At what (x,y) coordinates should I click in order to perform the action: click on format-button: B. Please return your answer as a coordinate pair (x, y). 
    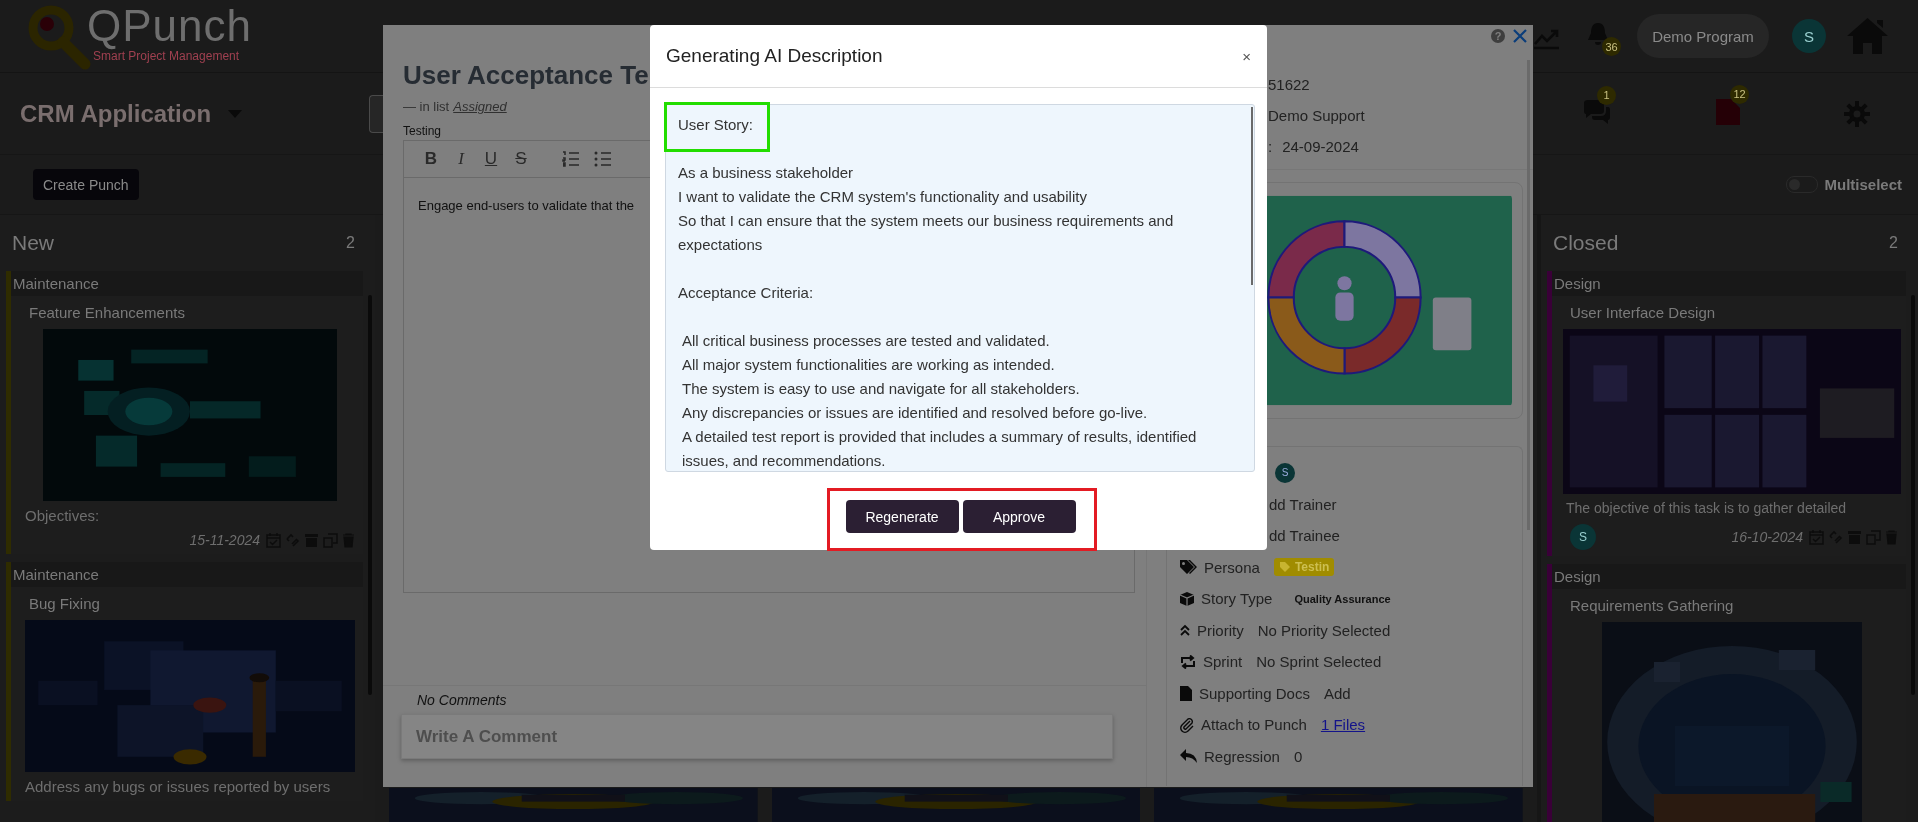
    Looking at the image, I should click on (431, 159).